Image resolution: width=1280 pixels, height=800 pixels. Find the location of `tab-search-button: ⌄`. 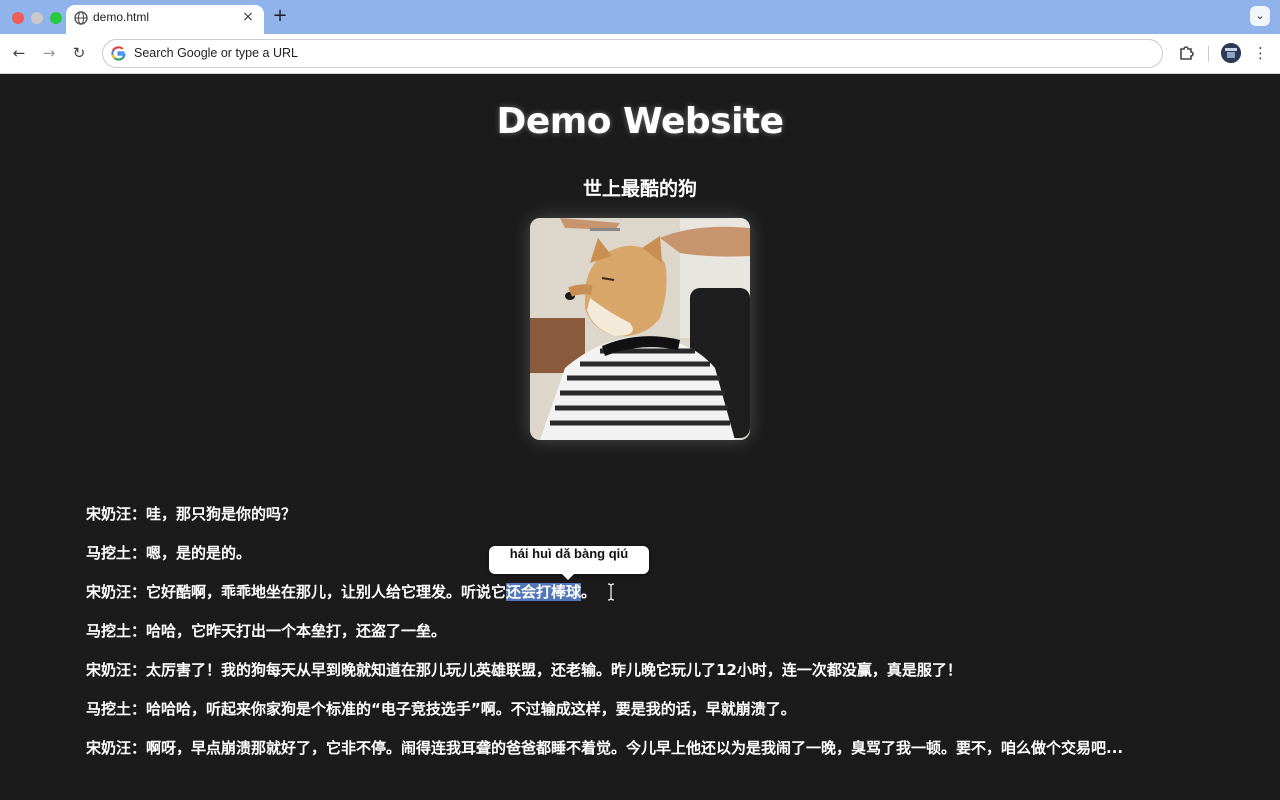

tab-search-button: ⌄ is located at coordinates (1260, 16).